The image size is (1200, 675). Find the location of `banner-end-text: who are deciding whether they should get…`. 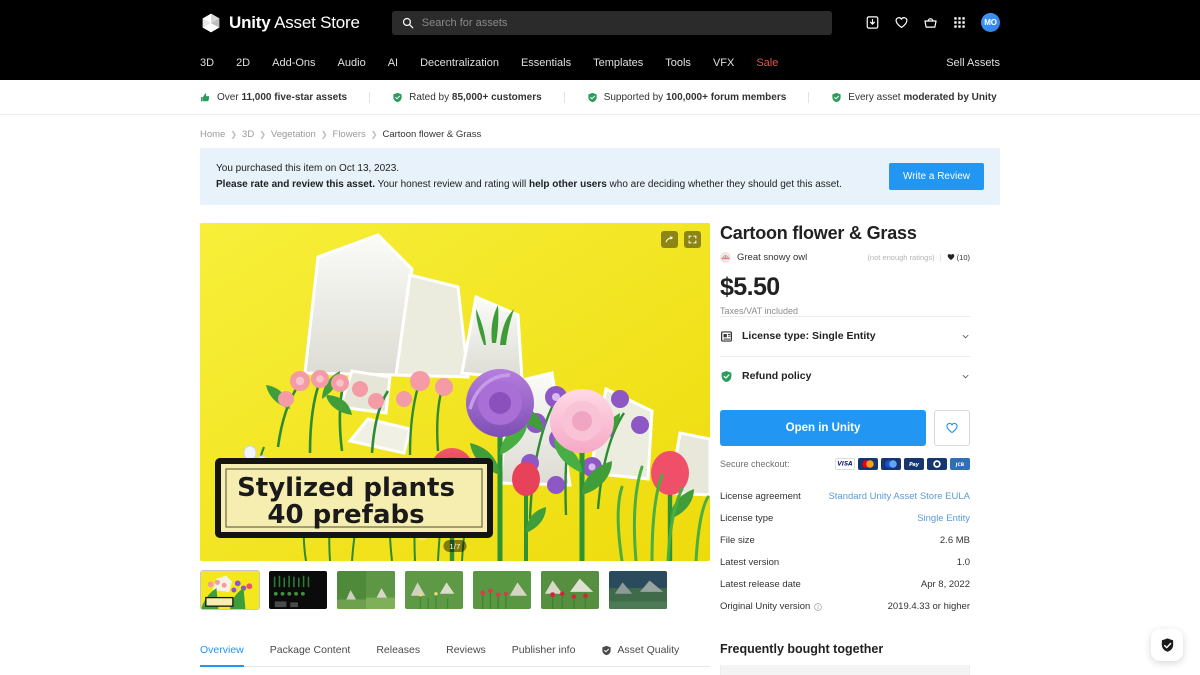

banner-end-text: who are deciding whether they should get… is located at coordinates (724, 184).